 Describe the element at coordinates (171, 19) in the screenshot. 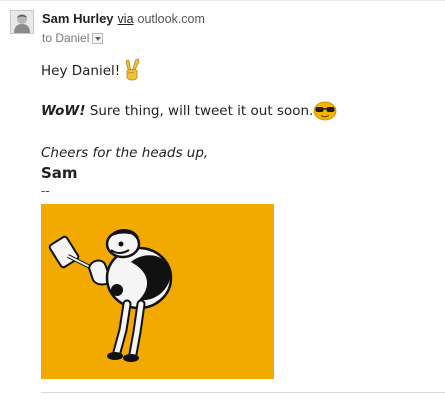

I see `via-domain: outlook.com` at that location.